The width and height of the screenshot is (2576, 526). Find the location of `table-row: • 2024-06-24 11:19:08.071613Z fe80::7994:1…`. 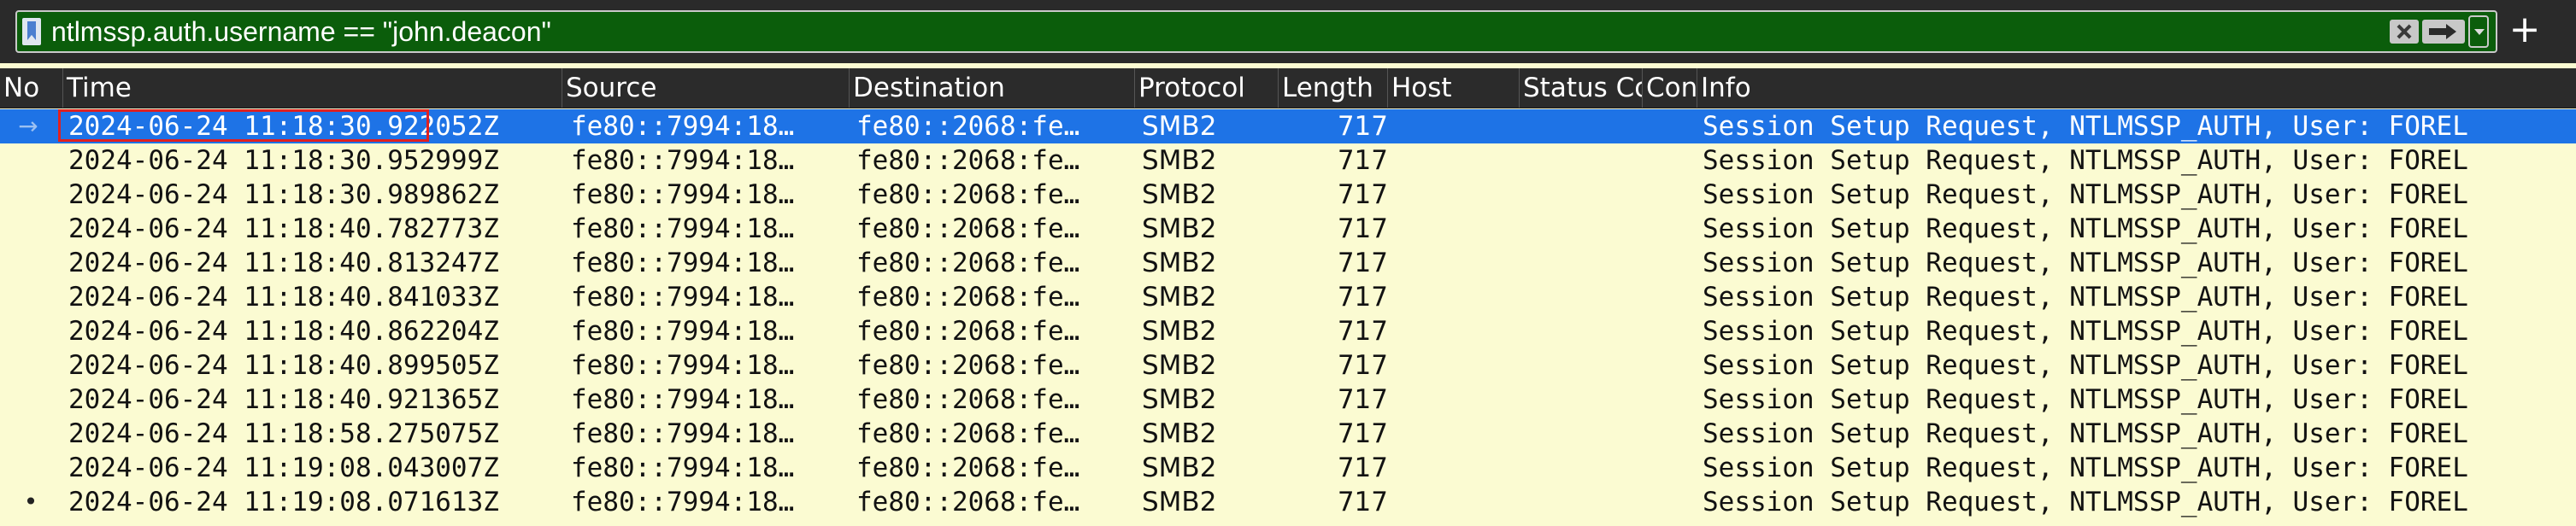

table-row: • 2024-06-24 11:19:08.071613Z fe80::7994:1… is located at coordinates (1288, 502).